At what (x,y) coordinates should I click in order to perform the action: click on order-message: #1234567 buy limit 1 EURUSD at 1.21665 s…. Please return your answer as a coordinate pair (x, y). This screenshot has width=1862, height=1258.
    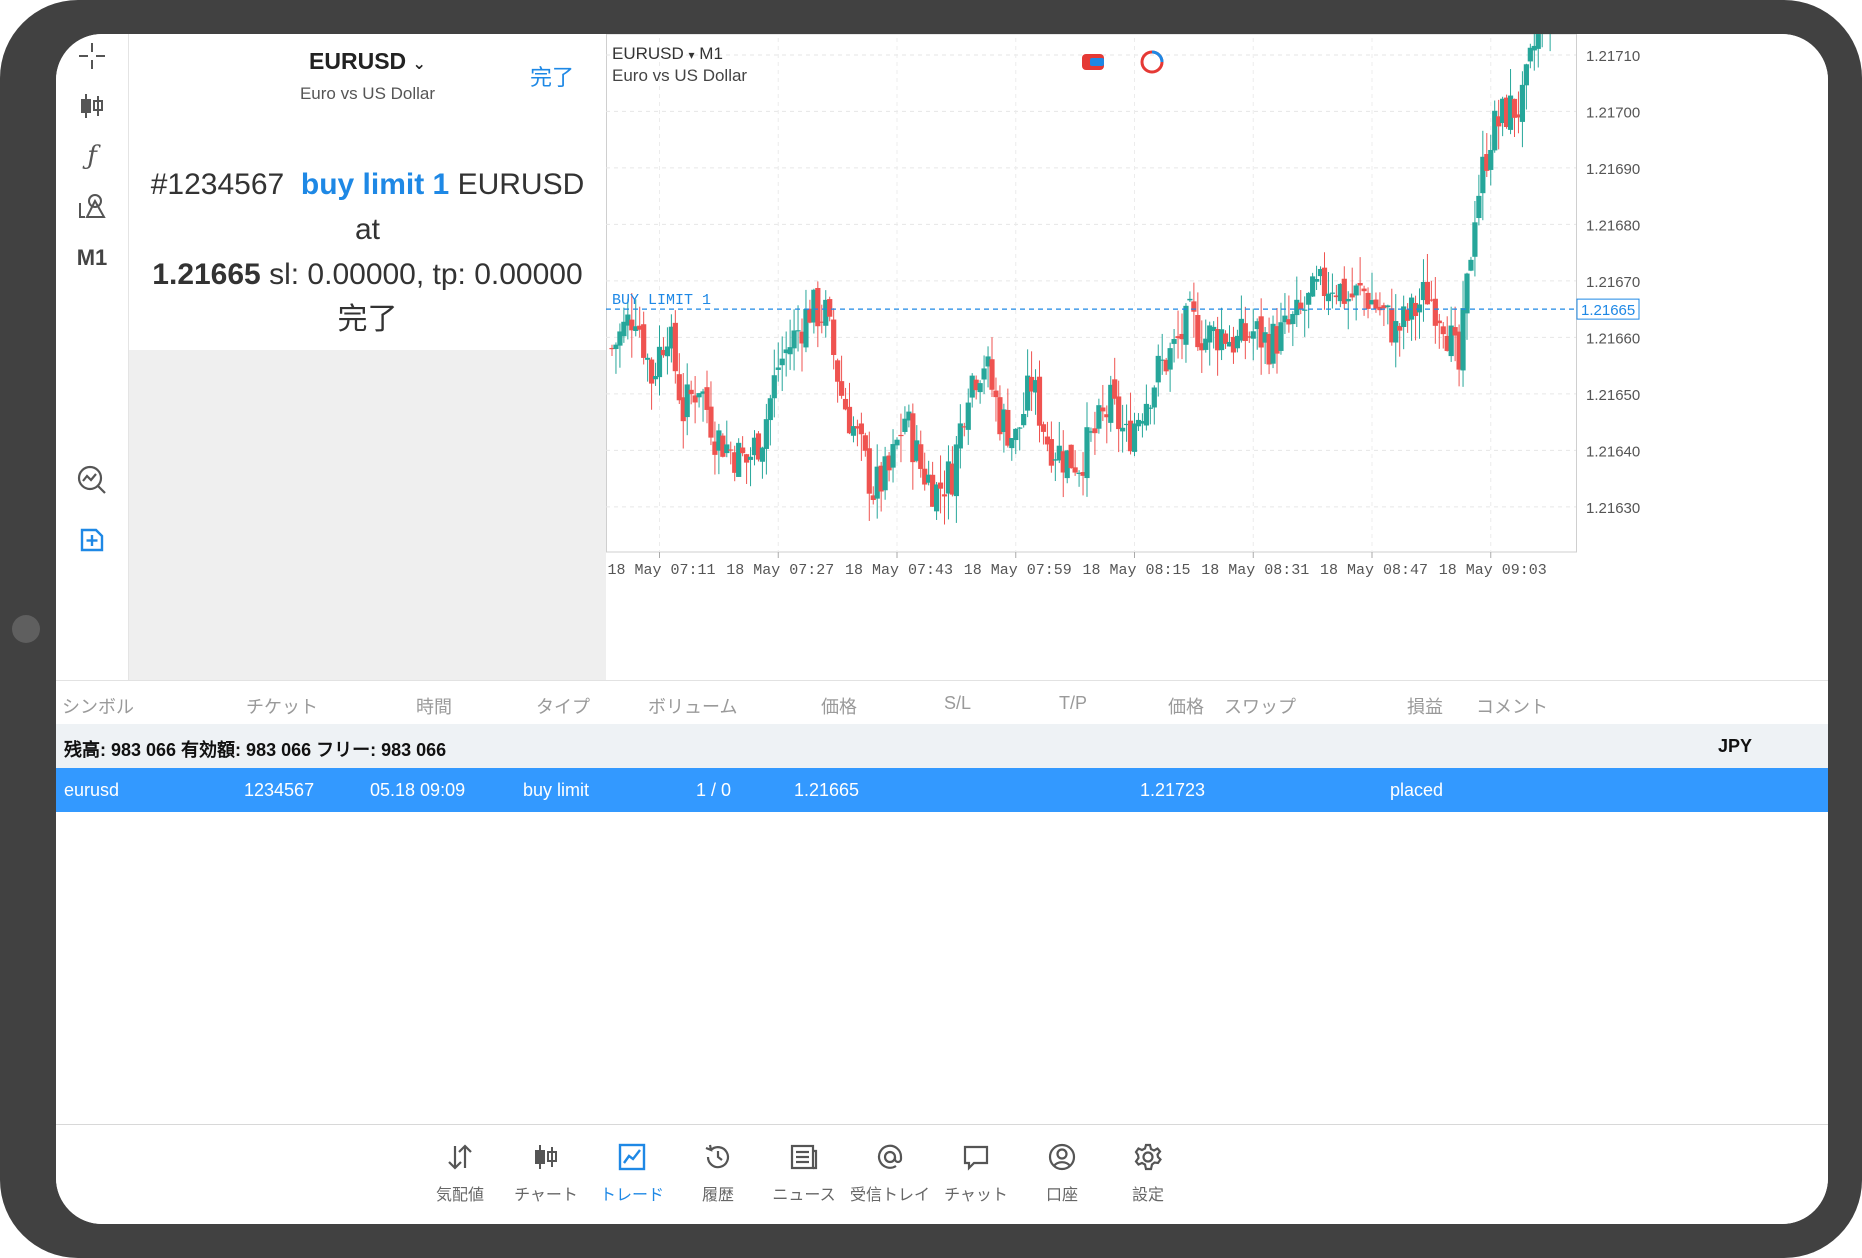
    Looking at the image, I should click on (367, 252).